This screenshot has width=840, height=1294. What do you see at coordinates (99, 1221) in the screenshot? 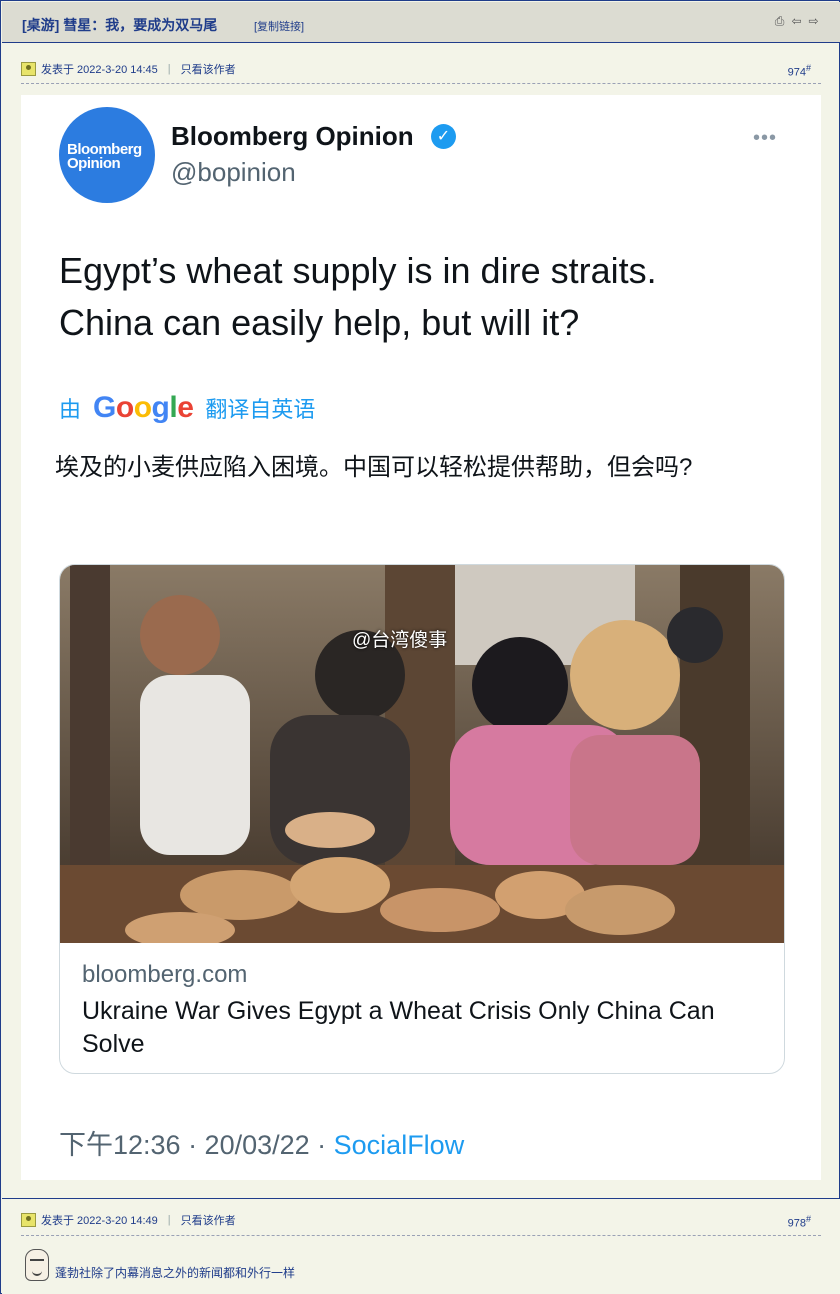
I see `post-time-2: 发表于 2022-3-20 14:49` at bounding box center [99, 1221].